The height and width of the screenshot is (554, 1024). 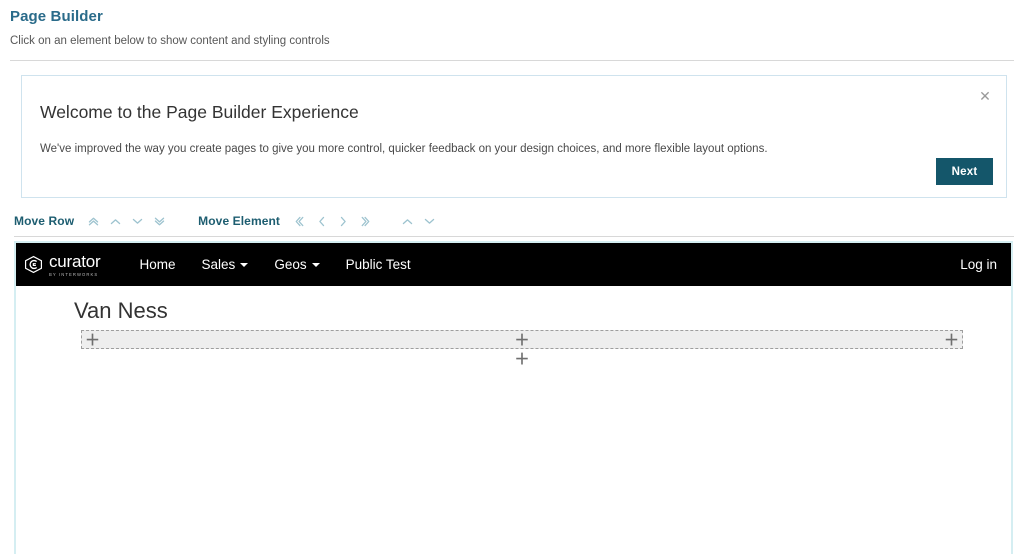 I want to click on curator-wordmark: curator, so click(x=75, y=261).